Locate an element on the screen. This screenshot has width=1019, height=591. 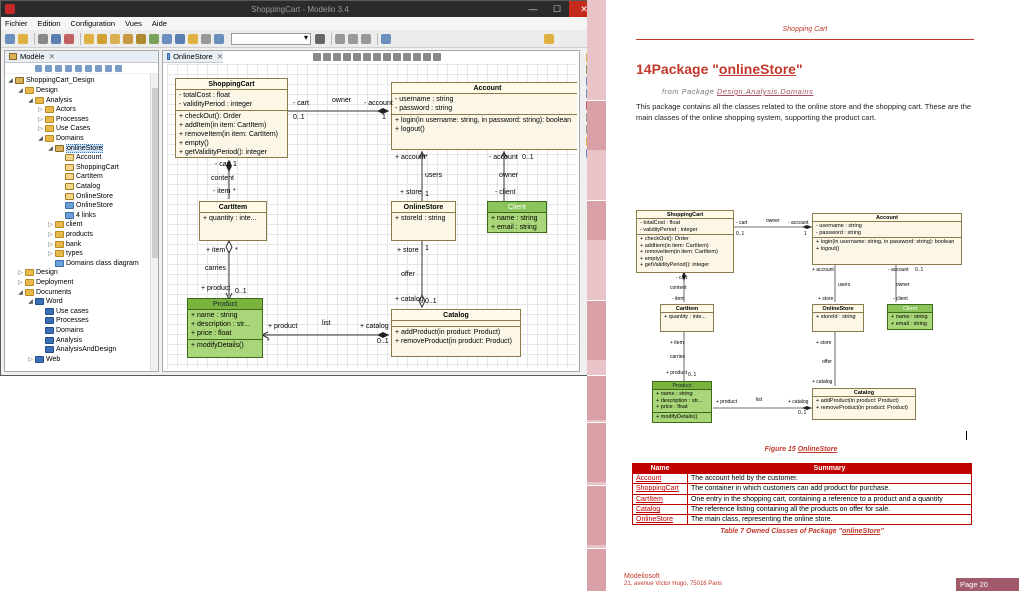
menu-edition: Edition is located at coordinates (49, 23).